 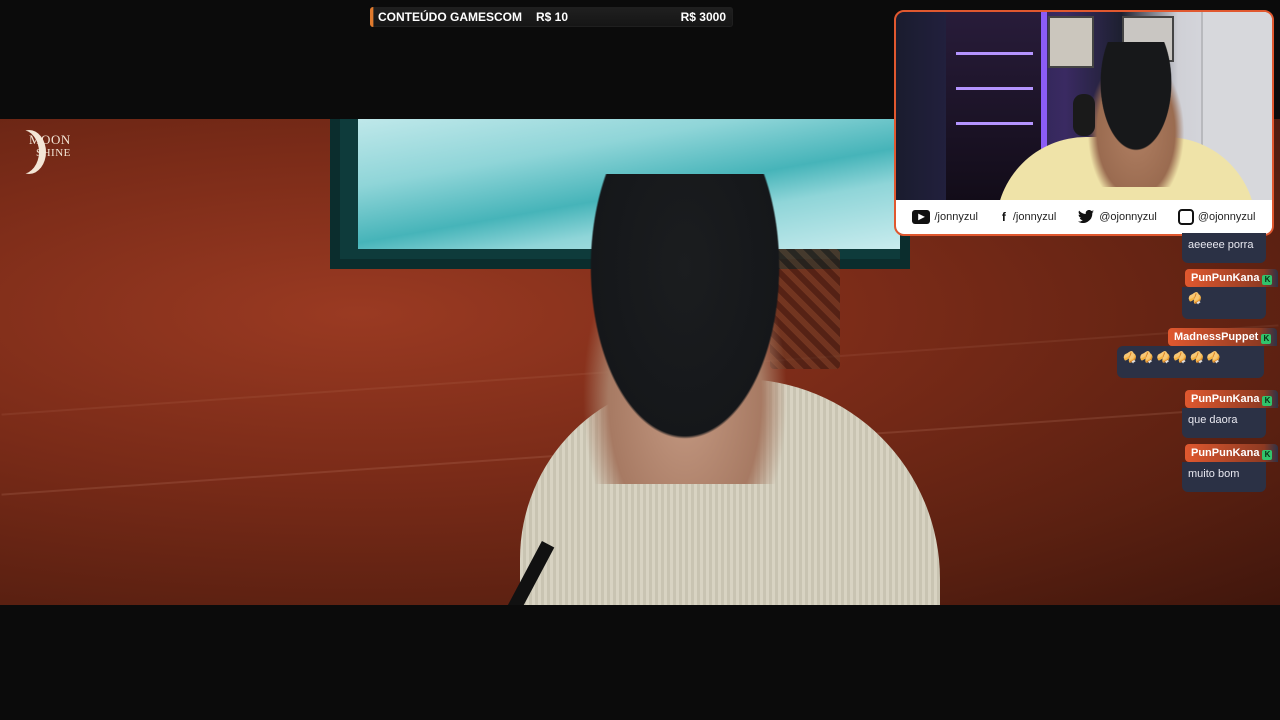 What do you see at coordinates (921, 217) in the screenshot?
I see `youtube-icon: ▶` at bounding box center [921, 217].